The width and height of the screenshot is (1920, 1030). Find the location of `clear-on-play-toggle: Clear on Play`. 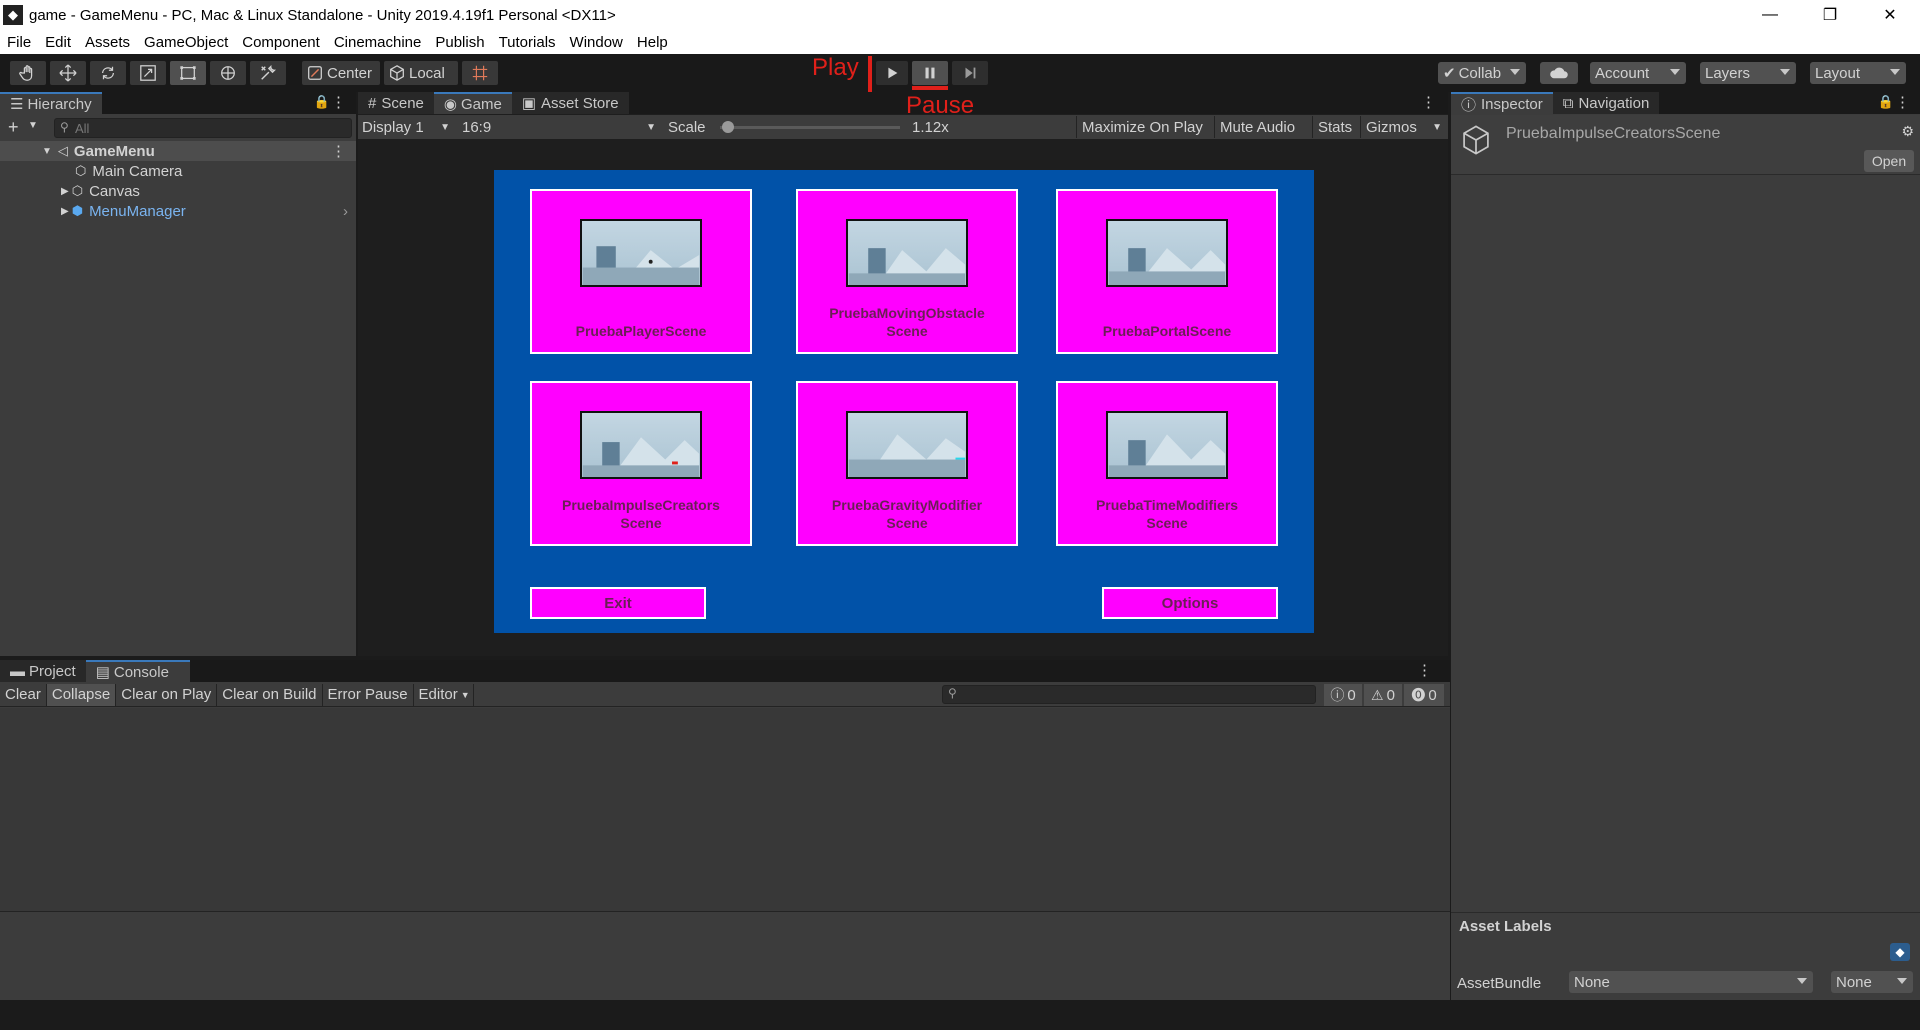

clear-on-play-toggle: Clear on Play is located at coordinates (167, 694).